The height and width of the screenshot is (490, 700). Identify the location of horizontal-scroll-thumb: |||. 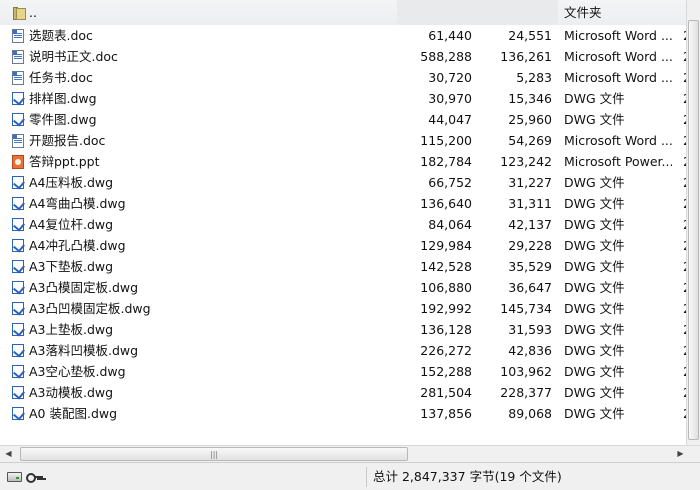
(214, 454).